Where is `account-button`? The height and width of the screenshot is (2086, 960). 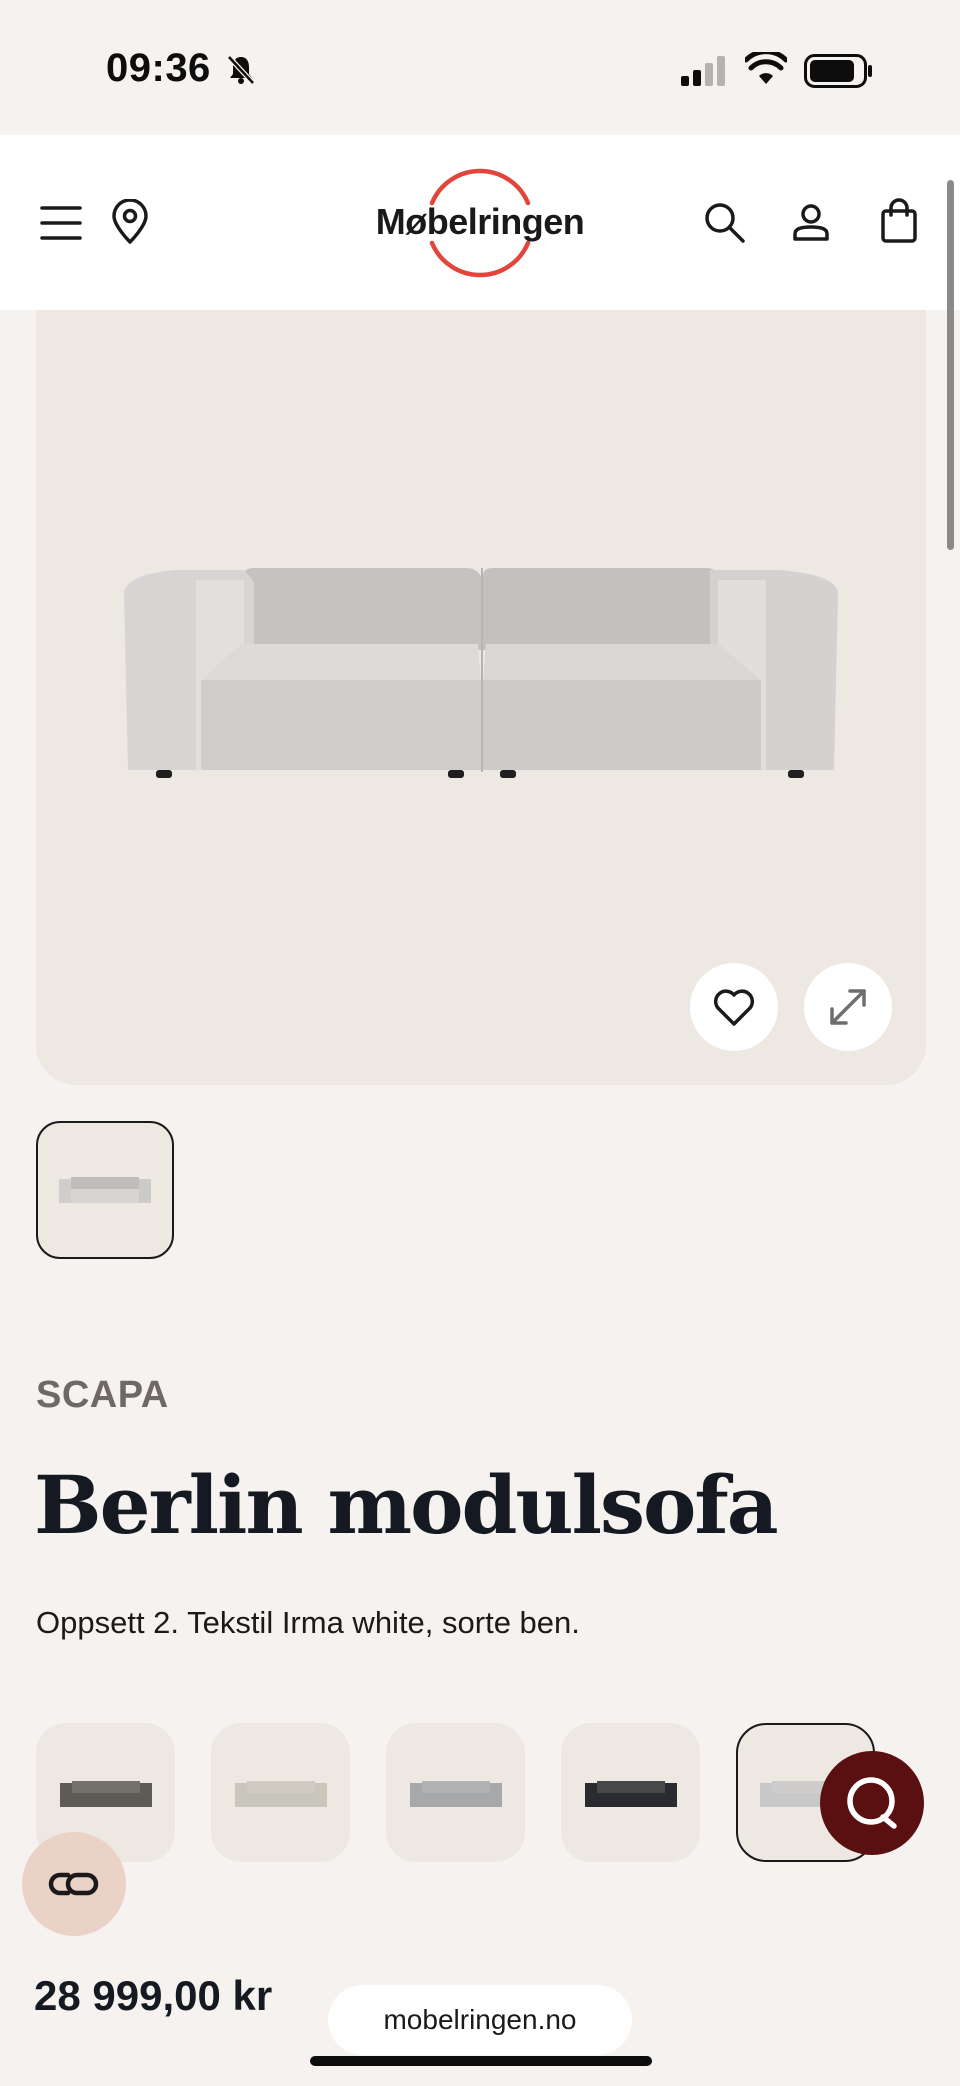
account-button is located at coordinates (811, 222).